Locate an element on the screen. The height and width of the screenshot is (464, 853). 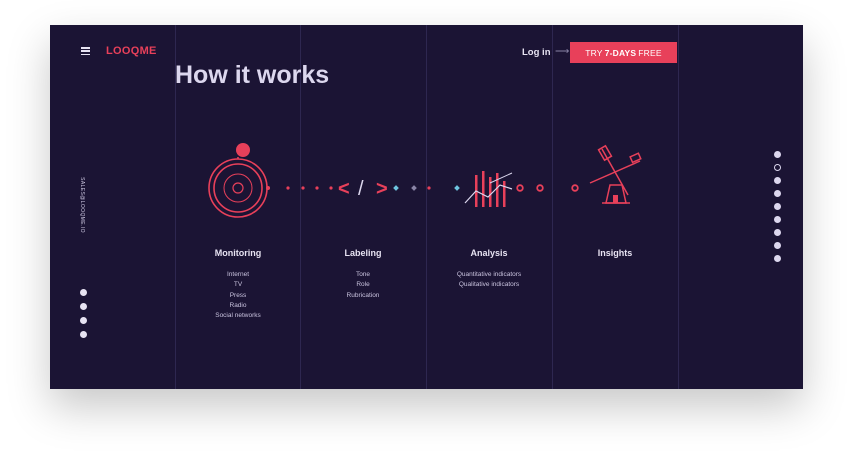
list-item: Internet is located at coordinates (238, 274).